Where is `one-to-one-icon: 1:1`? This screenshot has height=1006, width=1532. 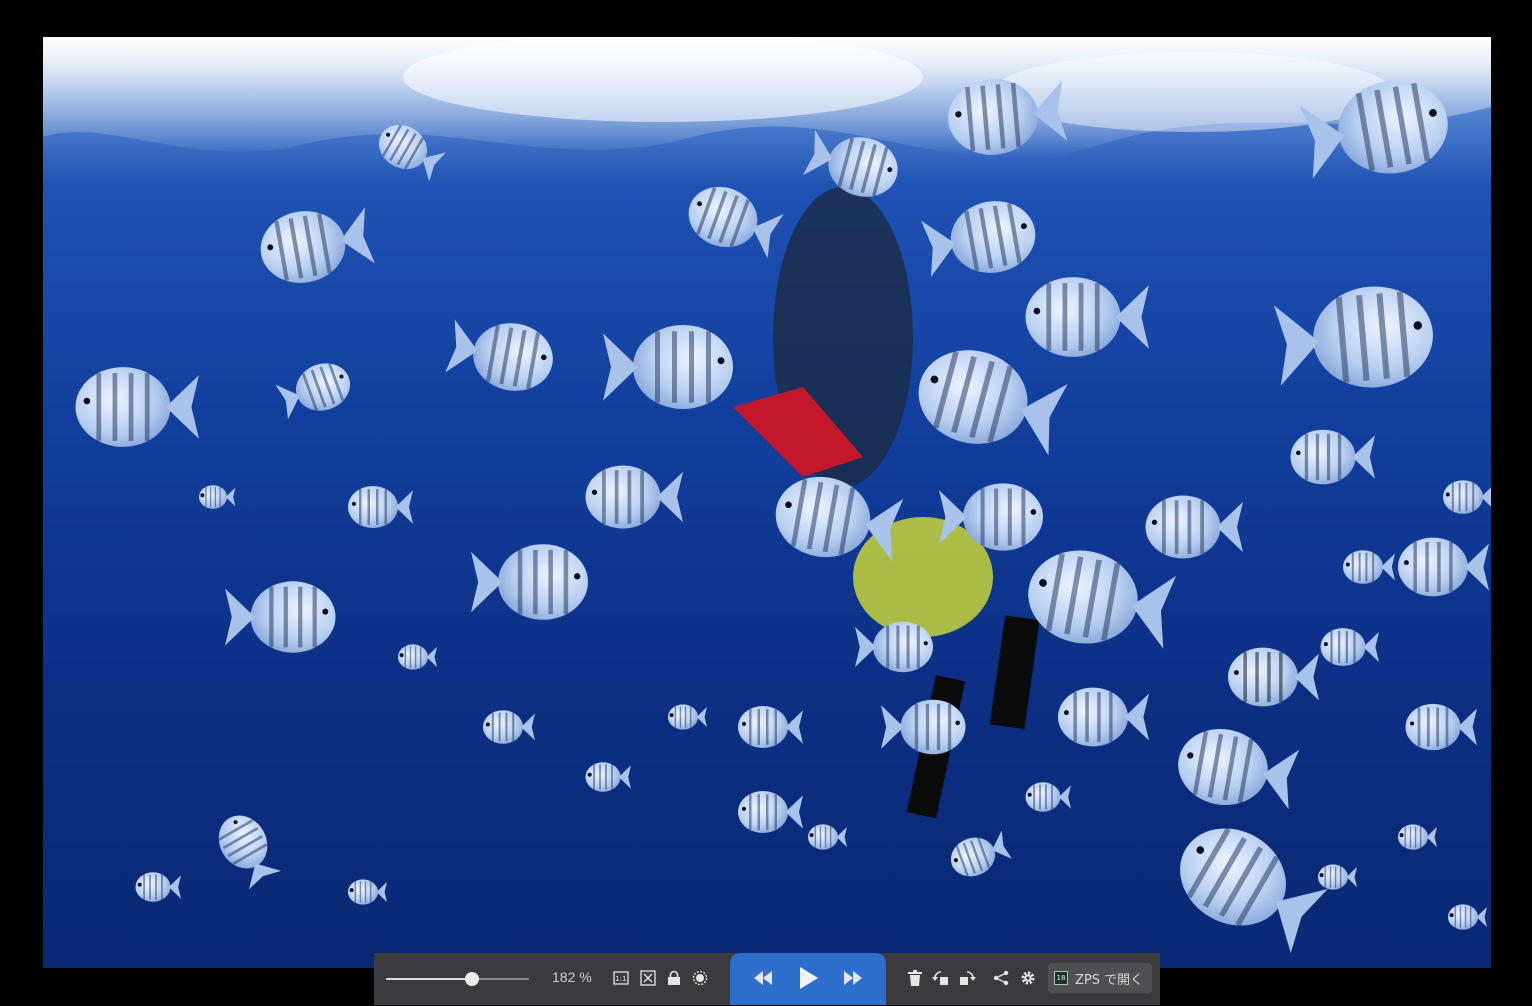
one-to-one-icon: 1:1 is located at coordinates (621, 978).